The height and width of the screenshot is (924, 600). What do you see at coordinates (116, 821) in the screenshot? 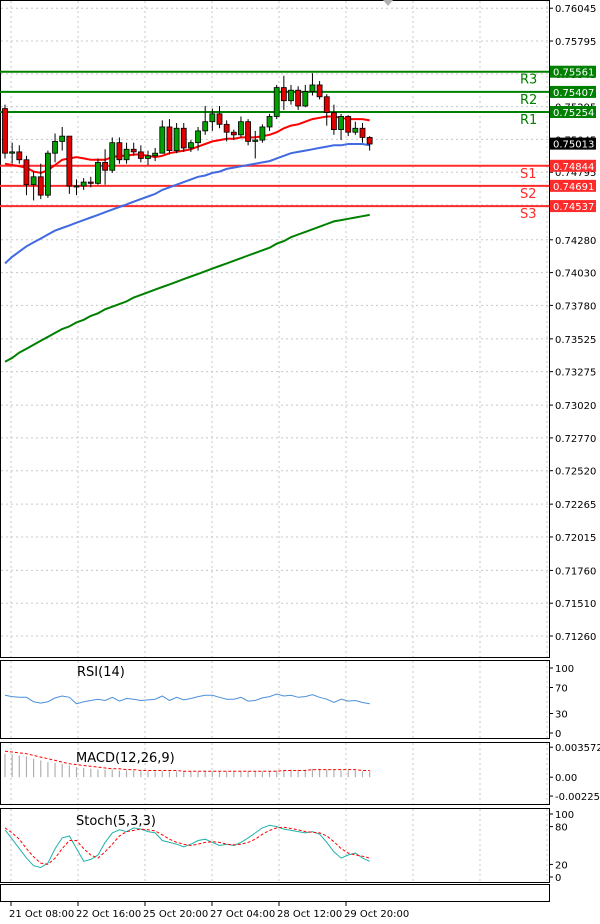
I see `stoch-label: Stoch(5,3,3)` at bounding box center [116, 821].